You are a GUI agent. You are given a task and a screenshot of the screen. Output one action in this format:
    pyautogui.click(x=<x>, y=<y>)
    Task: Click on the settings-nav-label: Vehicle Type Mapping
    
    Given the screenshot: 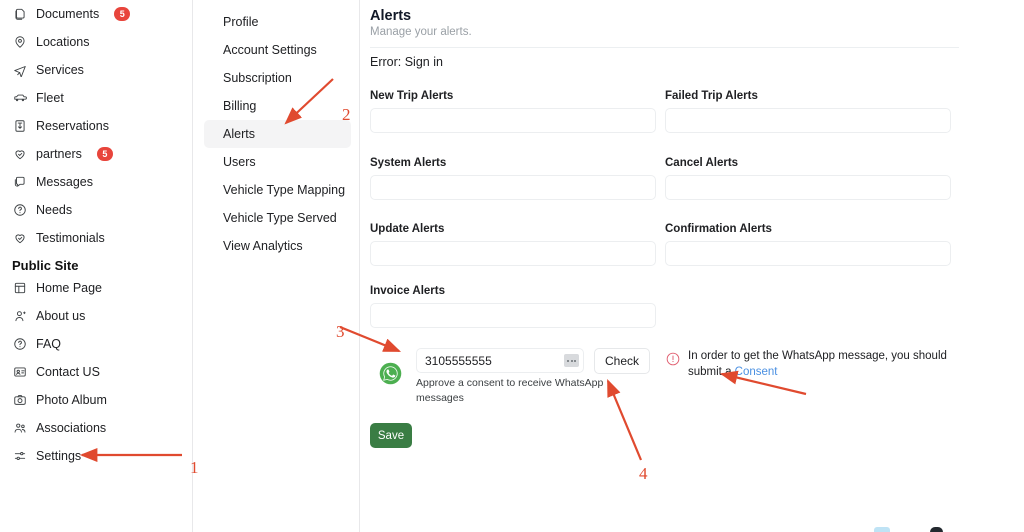 What is the action you would take?
    pyautogui.click(x=284, y=190)
    